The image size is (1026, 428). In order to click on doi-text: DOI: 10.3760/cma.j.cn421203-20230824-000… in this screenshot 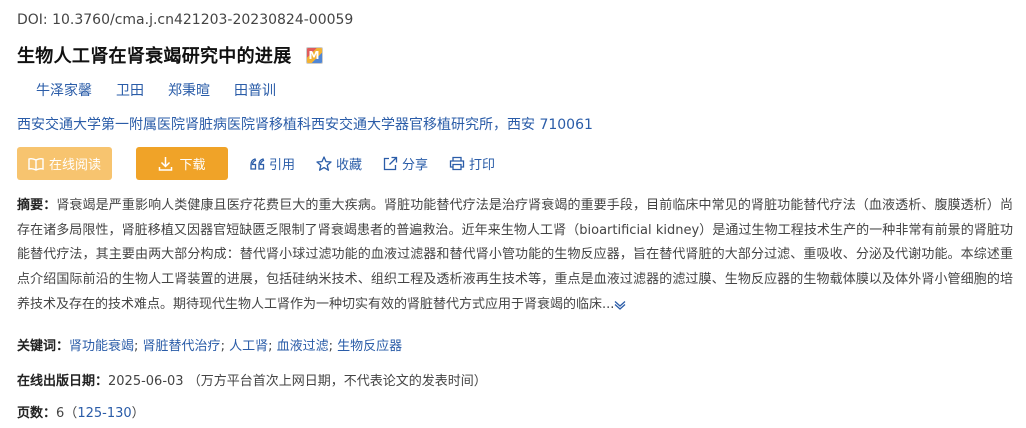, I will do `click(185, 20)`.